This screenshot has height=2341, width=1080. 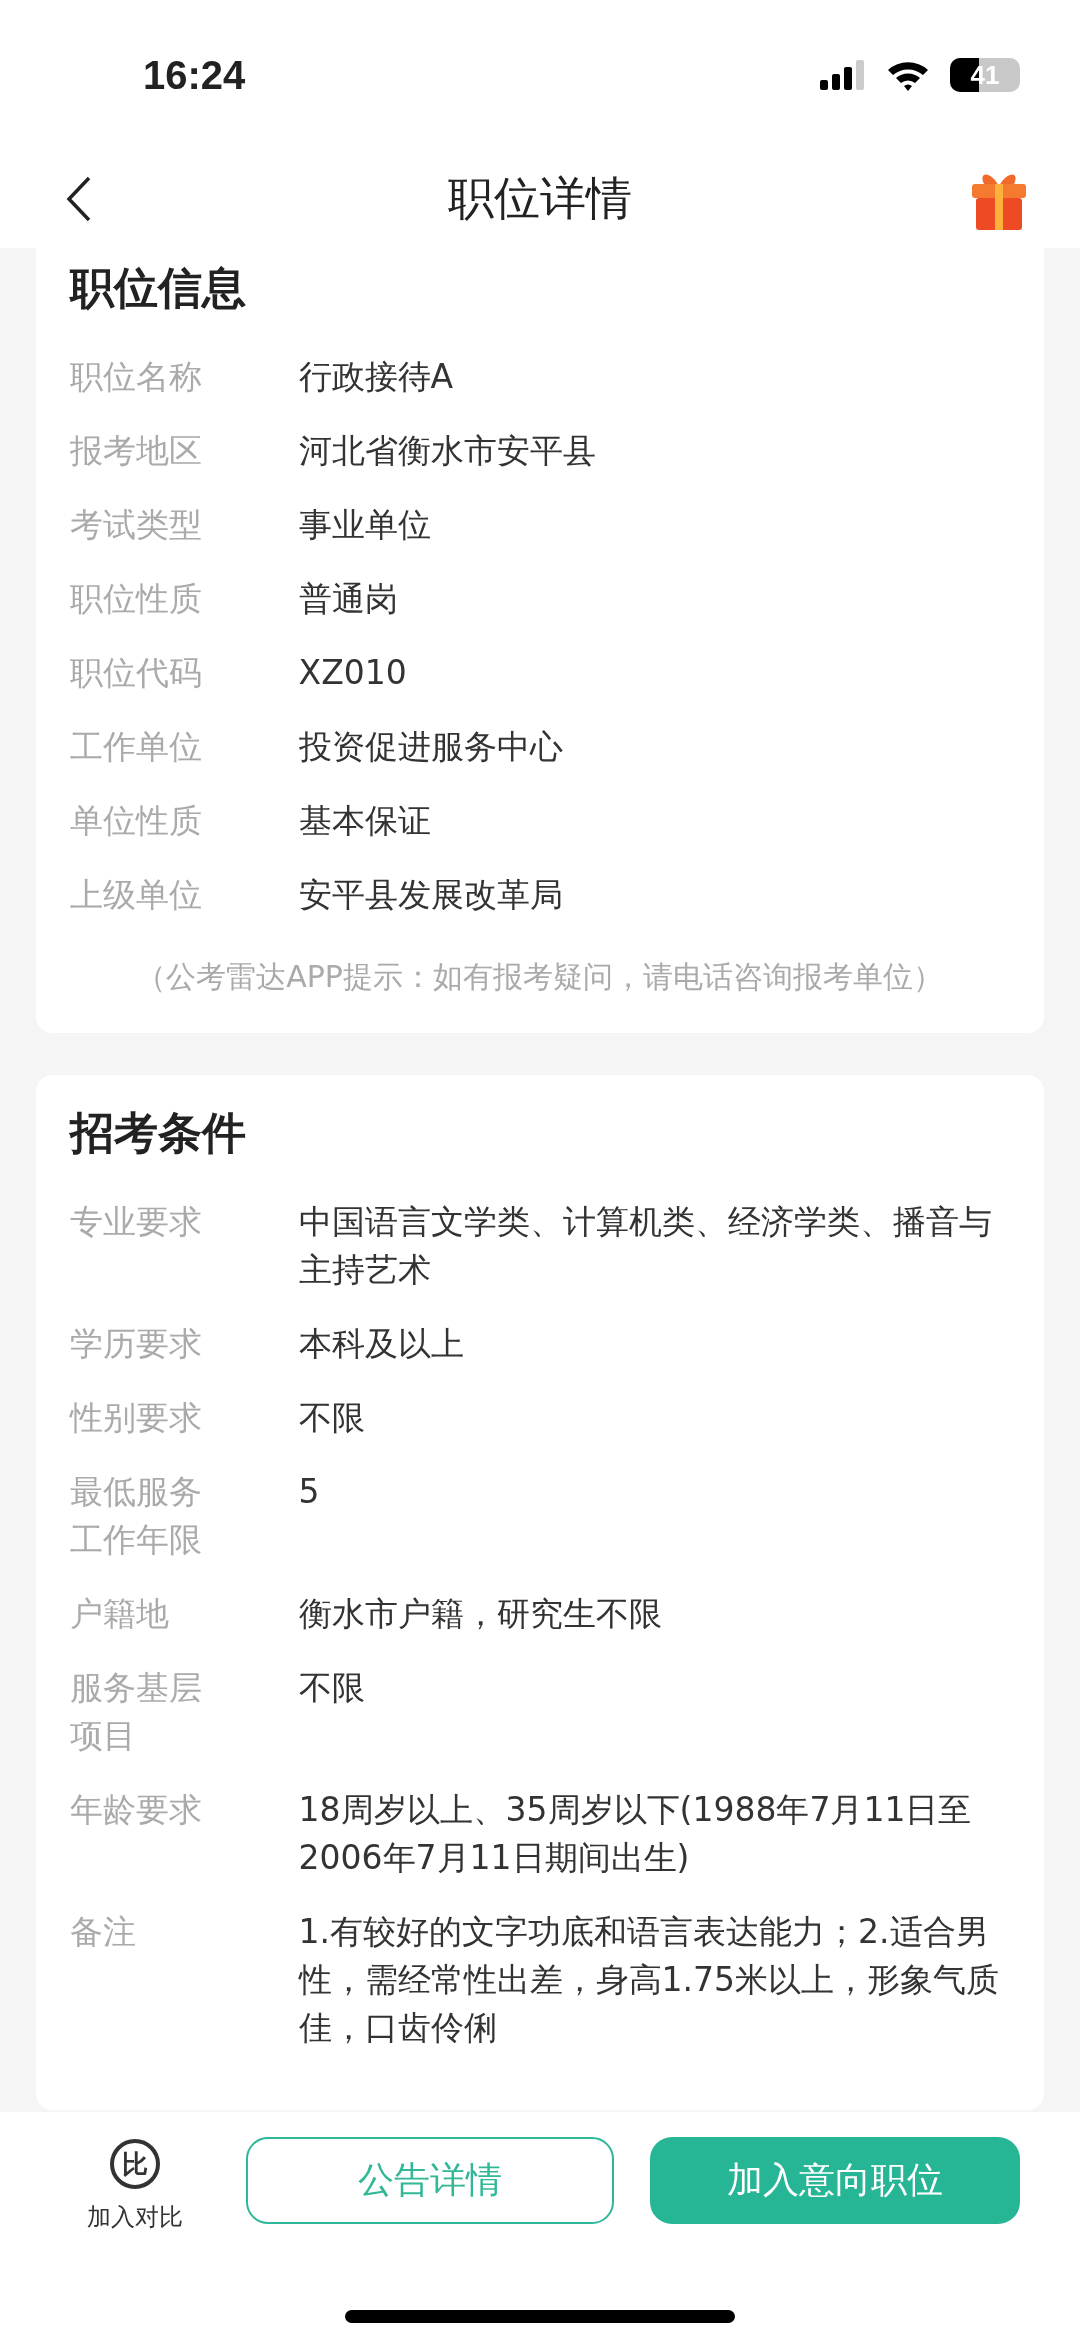 What do you see at coordinates (136, 1810) in the screenshot?
I see `field-label: 年龄要求` at bounding box center [136, 1810].